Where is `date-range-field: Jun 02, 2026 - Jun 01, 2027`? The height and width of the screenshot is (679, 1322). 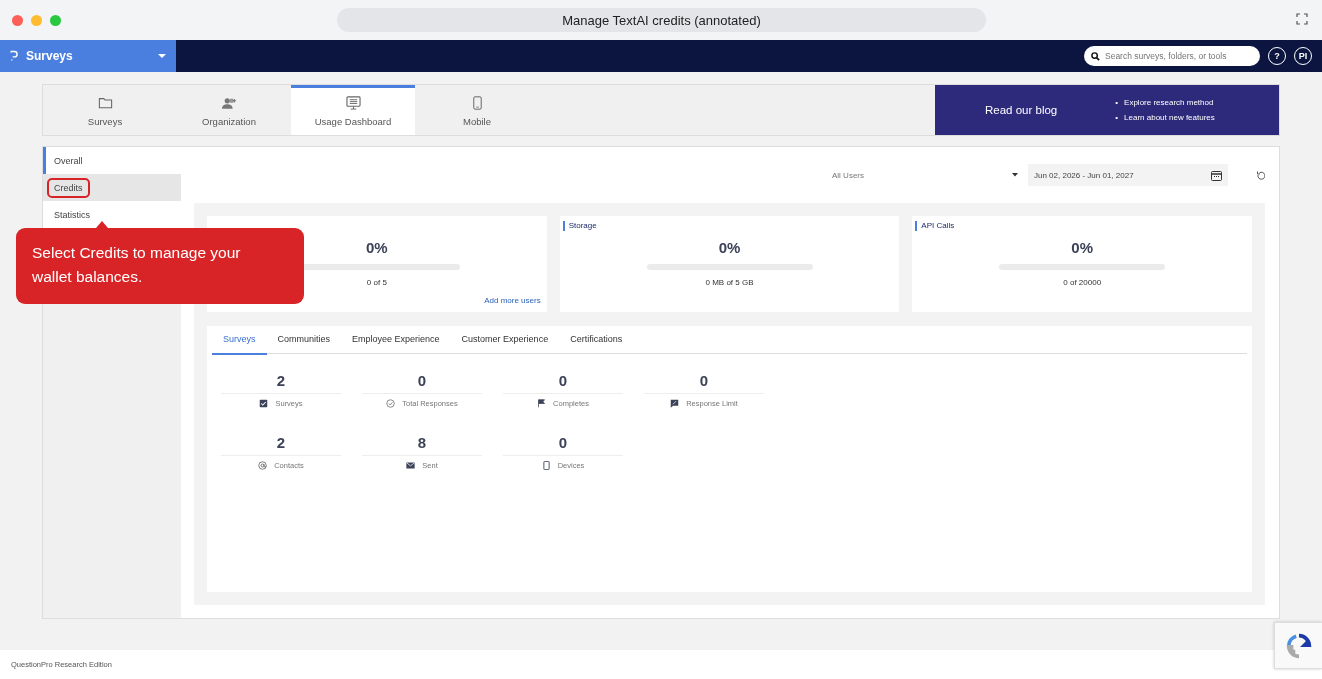
date-range-field: Jun 02, 2026 - Jun 01, 2027 is located at coordinates (1128, 175).